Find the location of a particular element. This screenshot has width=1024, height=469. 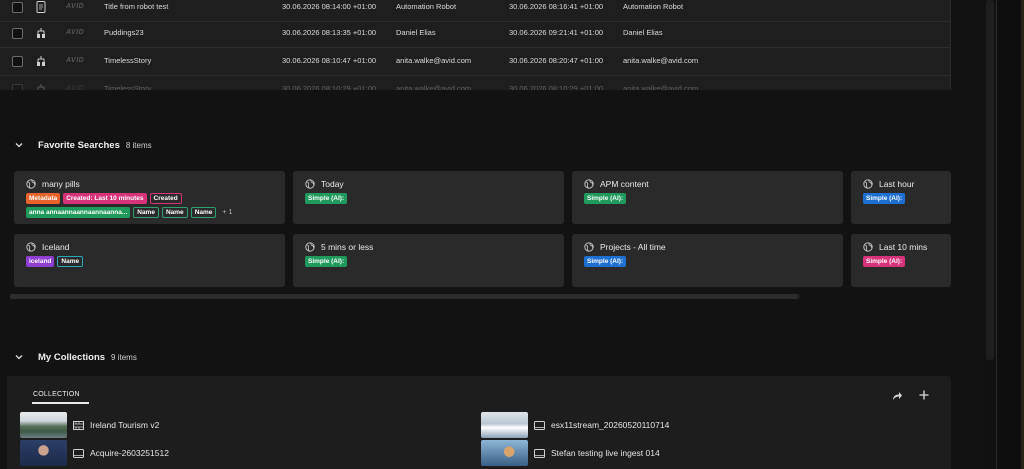

card-title-row: APM content is located at coordinates (707, 184).